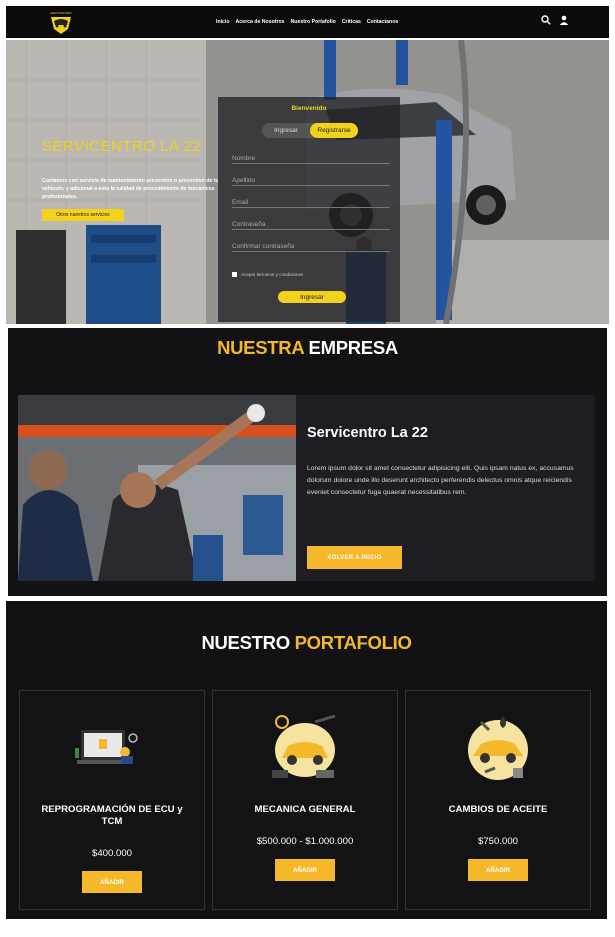 This screenshot has height=937, width=615. Describe the element at coordinates (498, 870) in the screenshot. I see `add-button-aceite: AÑADIR` at that location.